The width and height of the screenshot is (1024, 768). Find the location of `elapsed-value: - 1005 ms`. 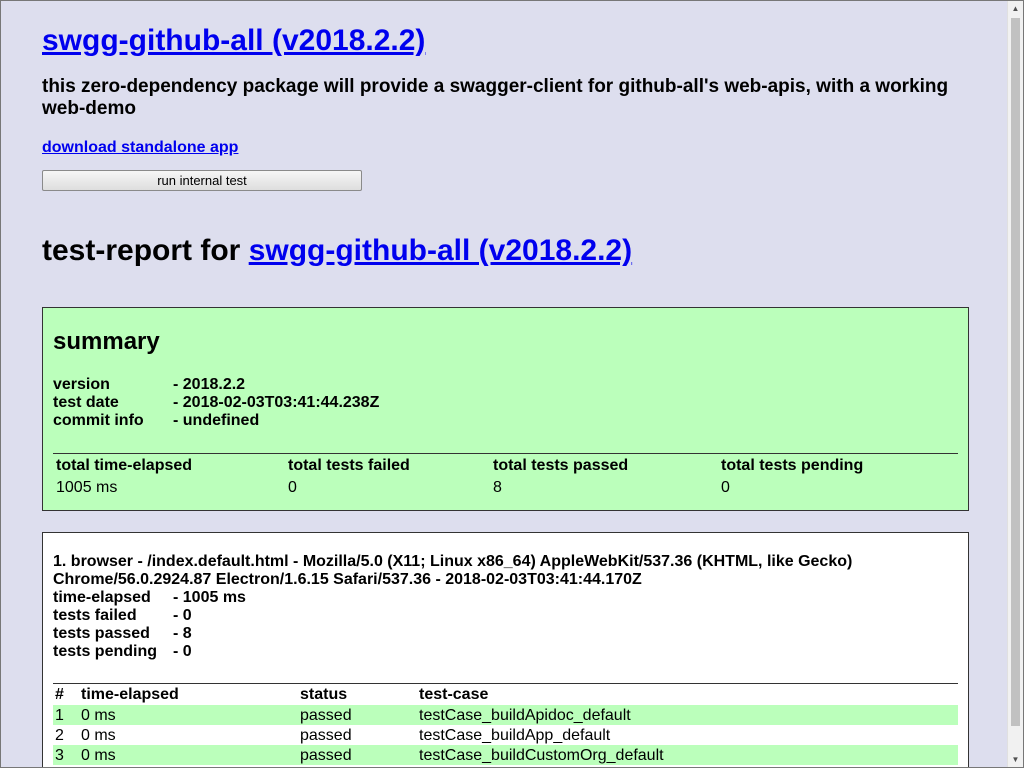

elapsed-value: - 1005 ms is located at coordinates (209, 597).